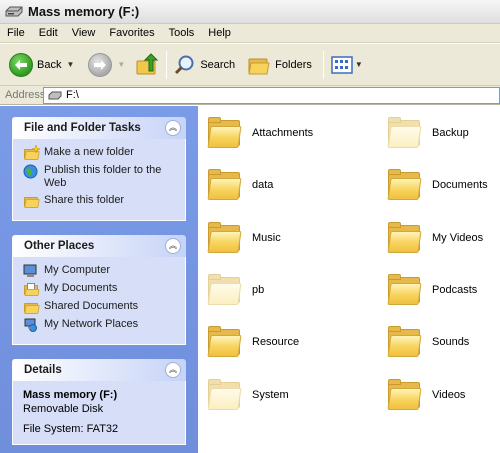  Describe the element at coordinates (21, 64) in the screenshot. I see `back-arrow-icon` at that location.